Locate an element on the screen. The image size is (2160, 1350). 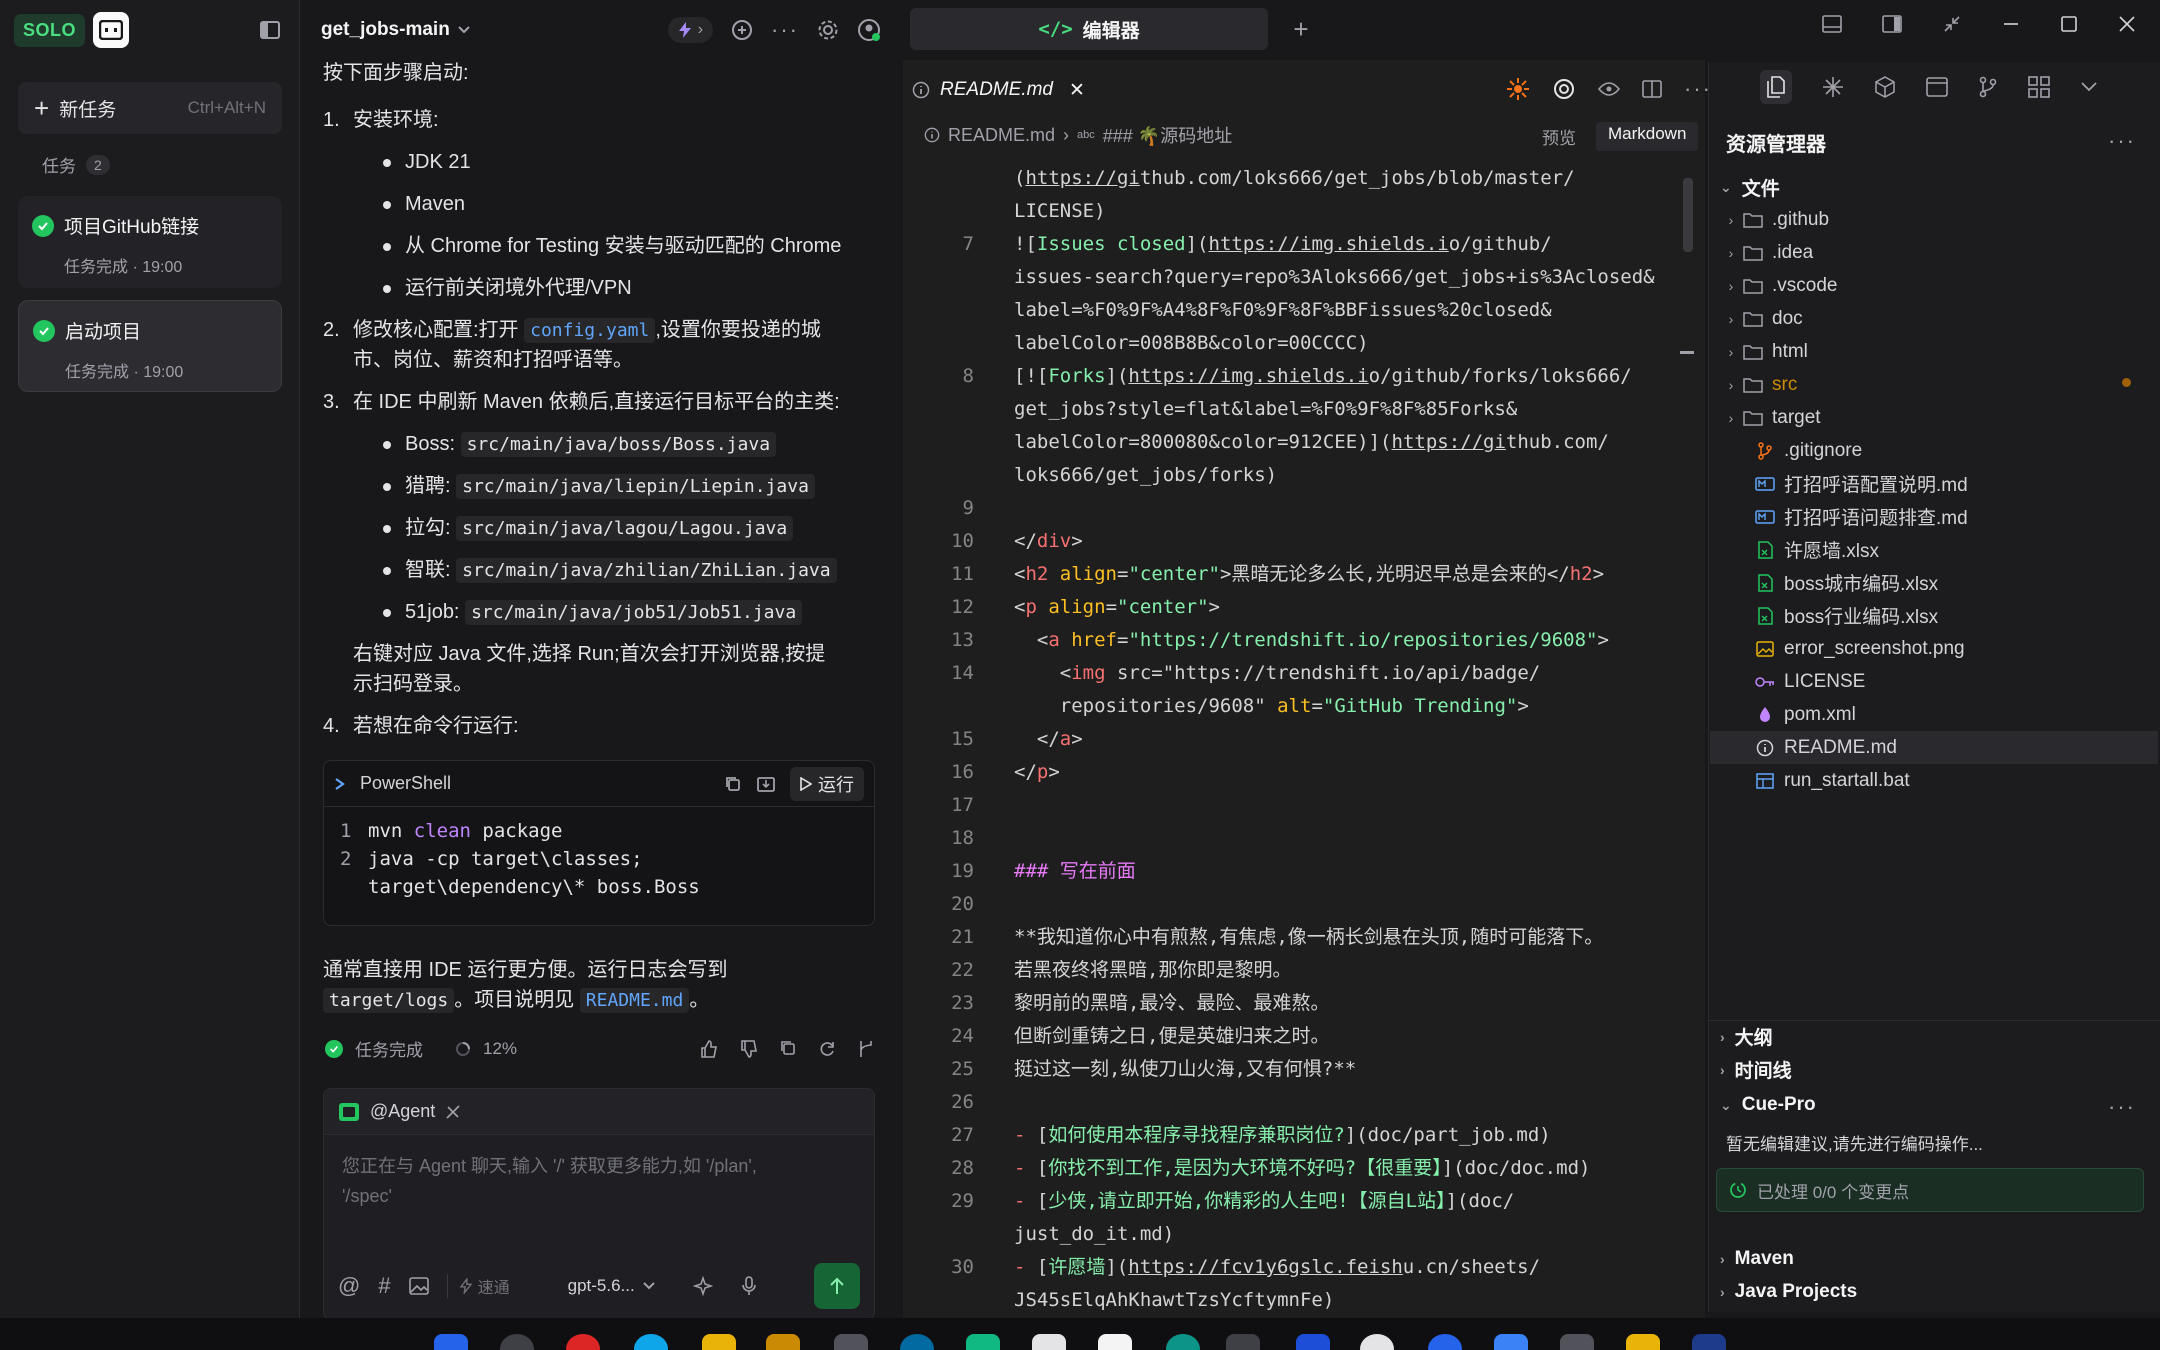
files-section-header: ⌄ 文件 is located at coordinates (1750, 187).